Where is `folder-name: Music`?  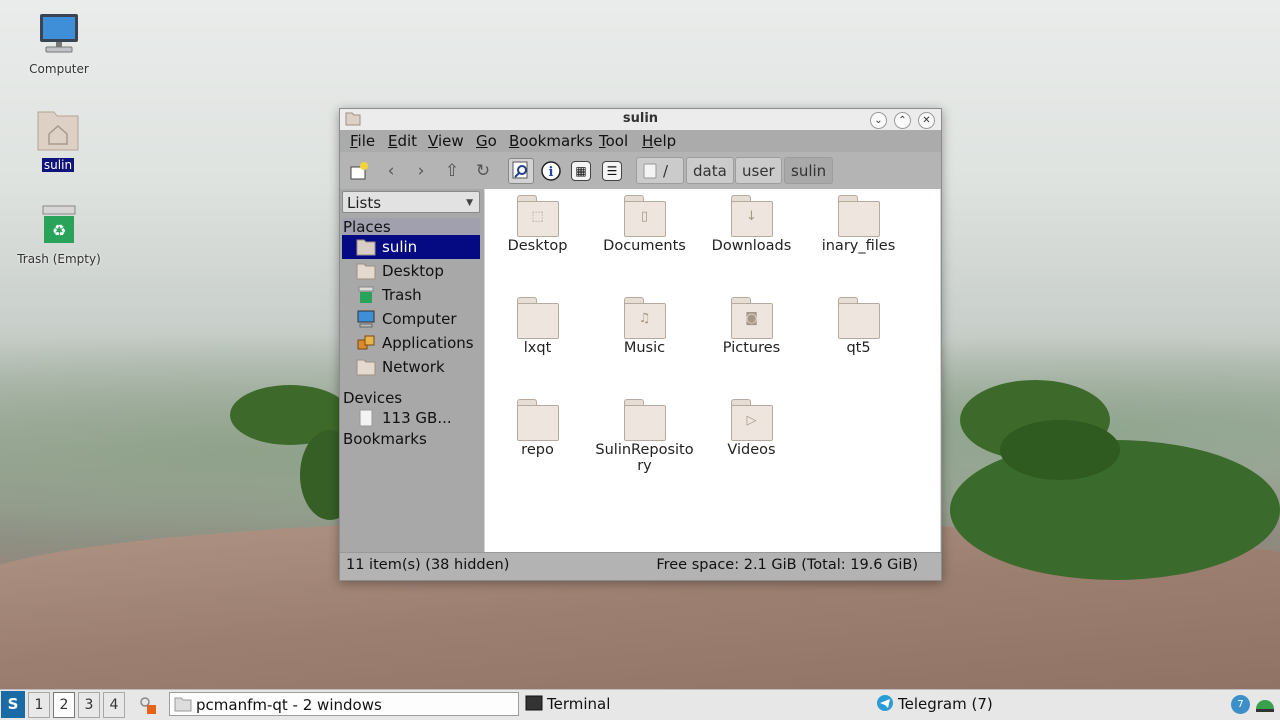 folder-name: Music is located at coordinates (644, 348).